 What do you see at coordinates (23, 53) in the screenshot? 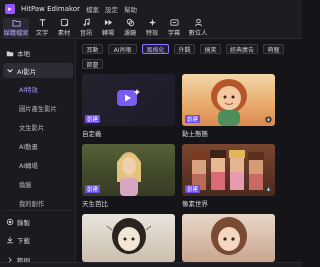
I see `sidebar-item-label: 本地` at bounding box center [23, 53].